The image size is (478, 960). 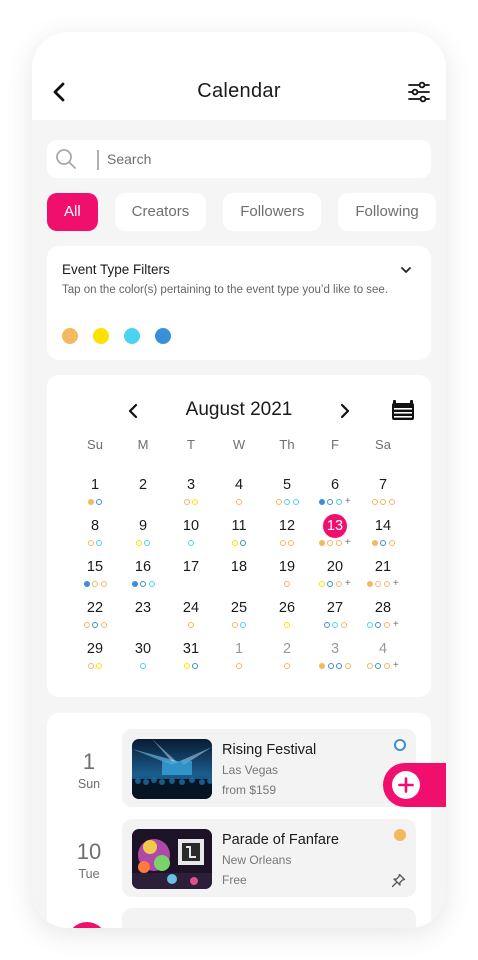 What do you see at coordinates (133, 411) in the screenshot?
I see `chevron-left-icon` at bounding box center [133, 411].